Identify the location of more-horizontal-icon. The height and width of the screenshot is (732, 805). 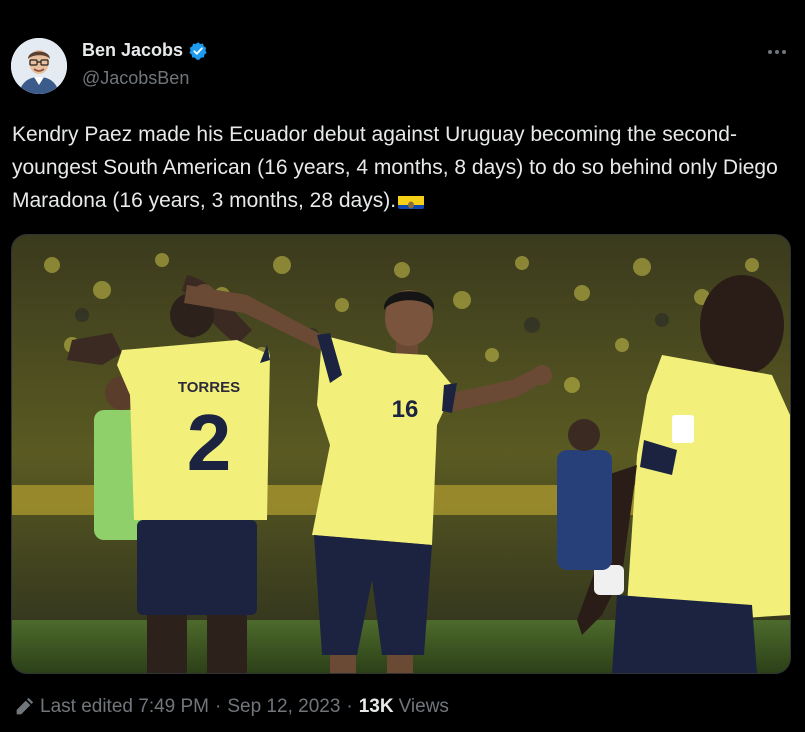
(777, 52).